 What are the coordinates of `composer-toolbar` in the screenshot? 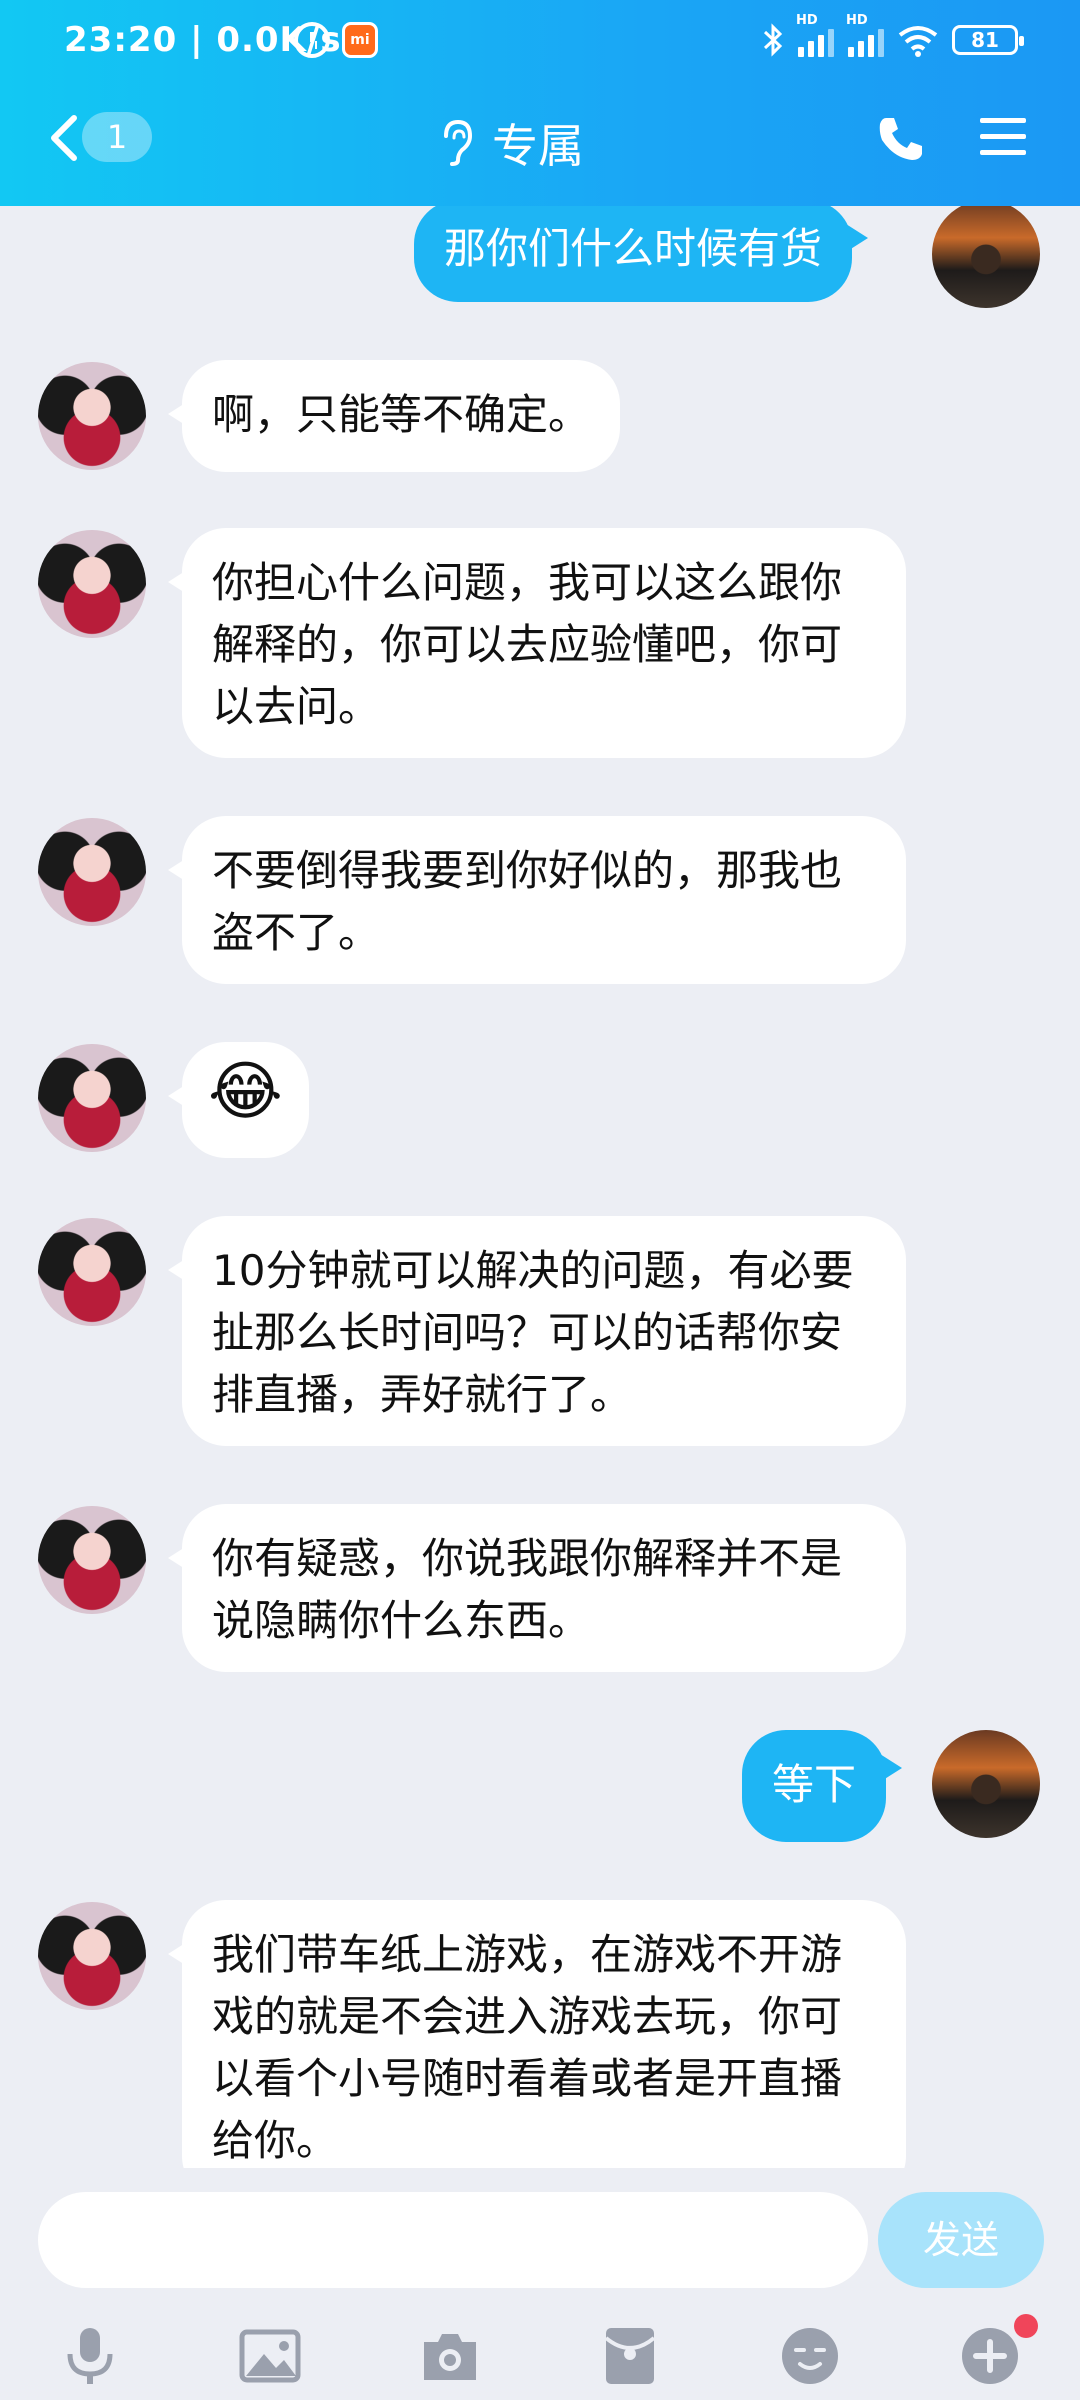 It's located at (540, 2352).